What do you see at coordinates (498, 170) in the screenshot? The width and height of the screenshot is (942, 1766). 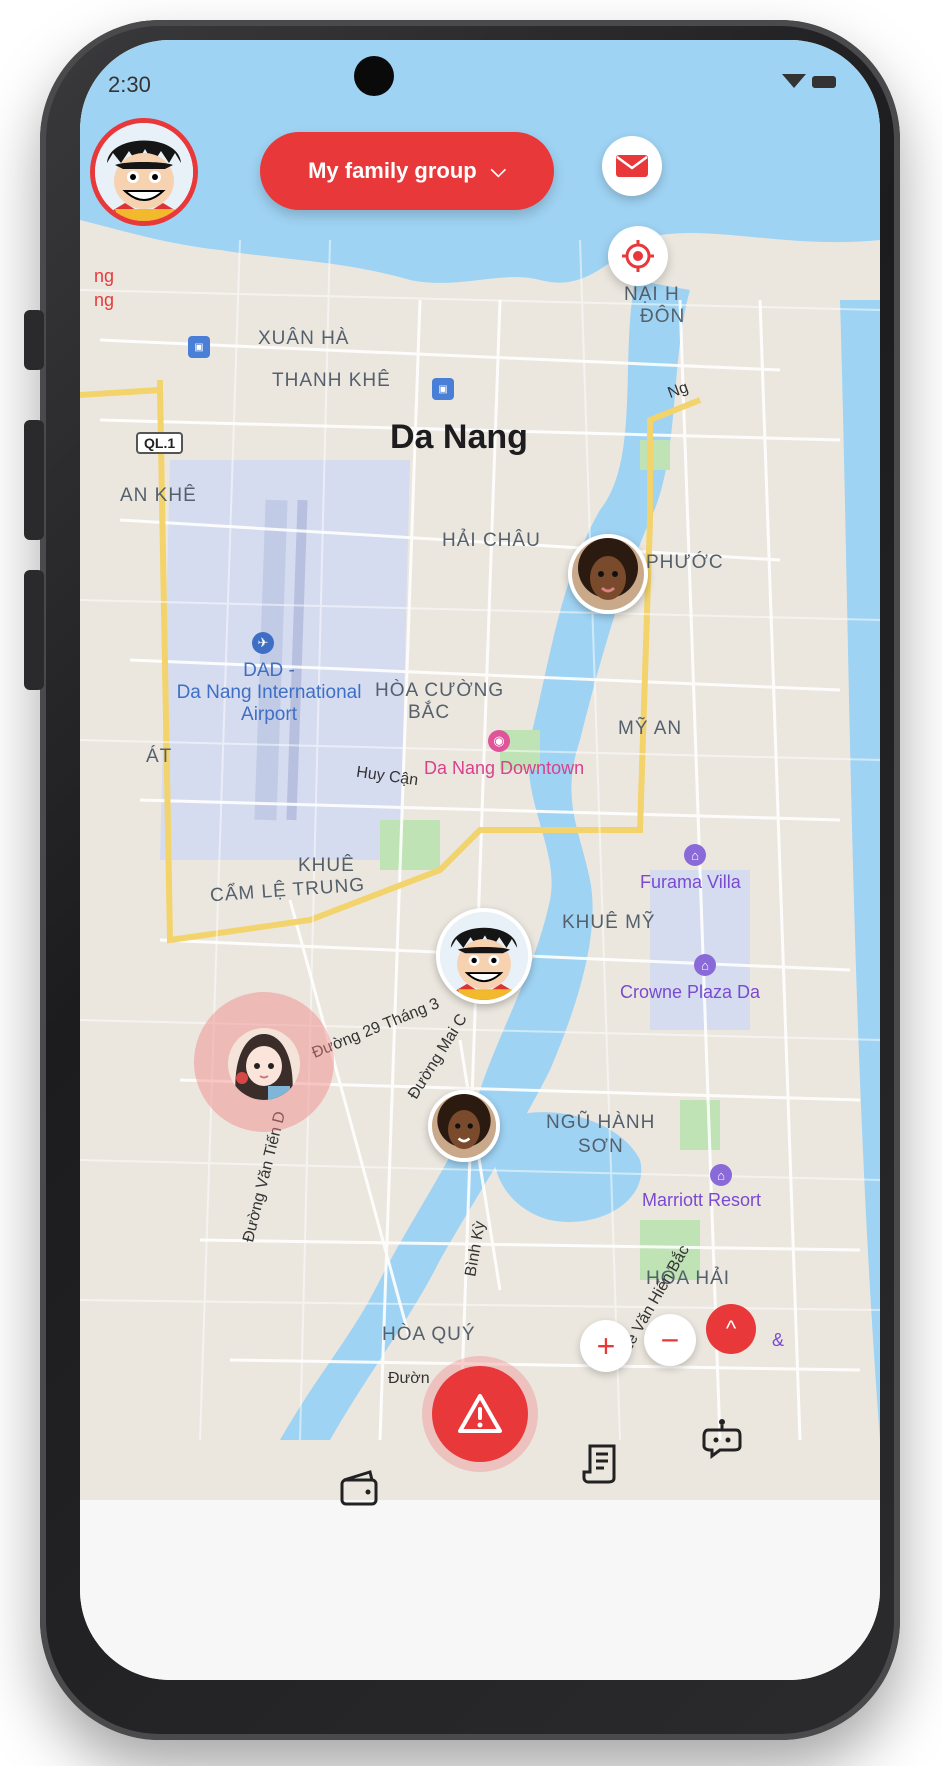 I see `chevron-down-icon: ⌵` at bounding box center [498, 170].